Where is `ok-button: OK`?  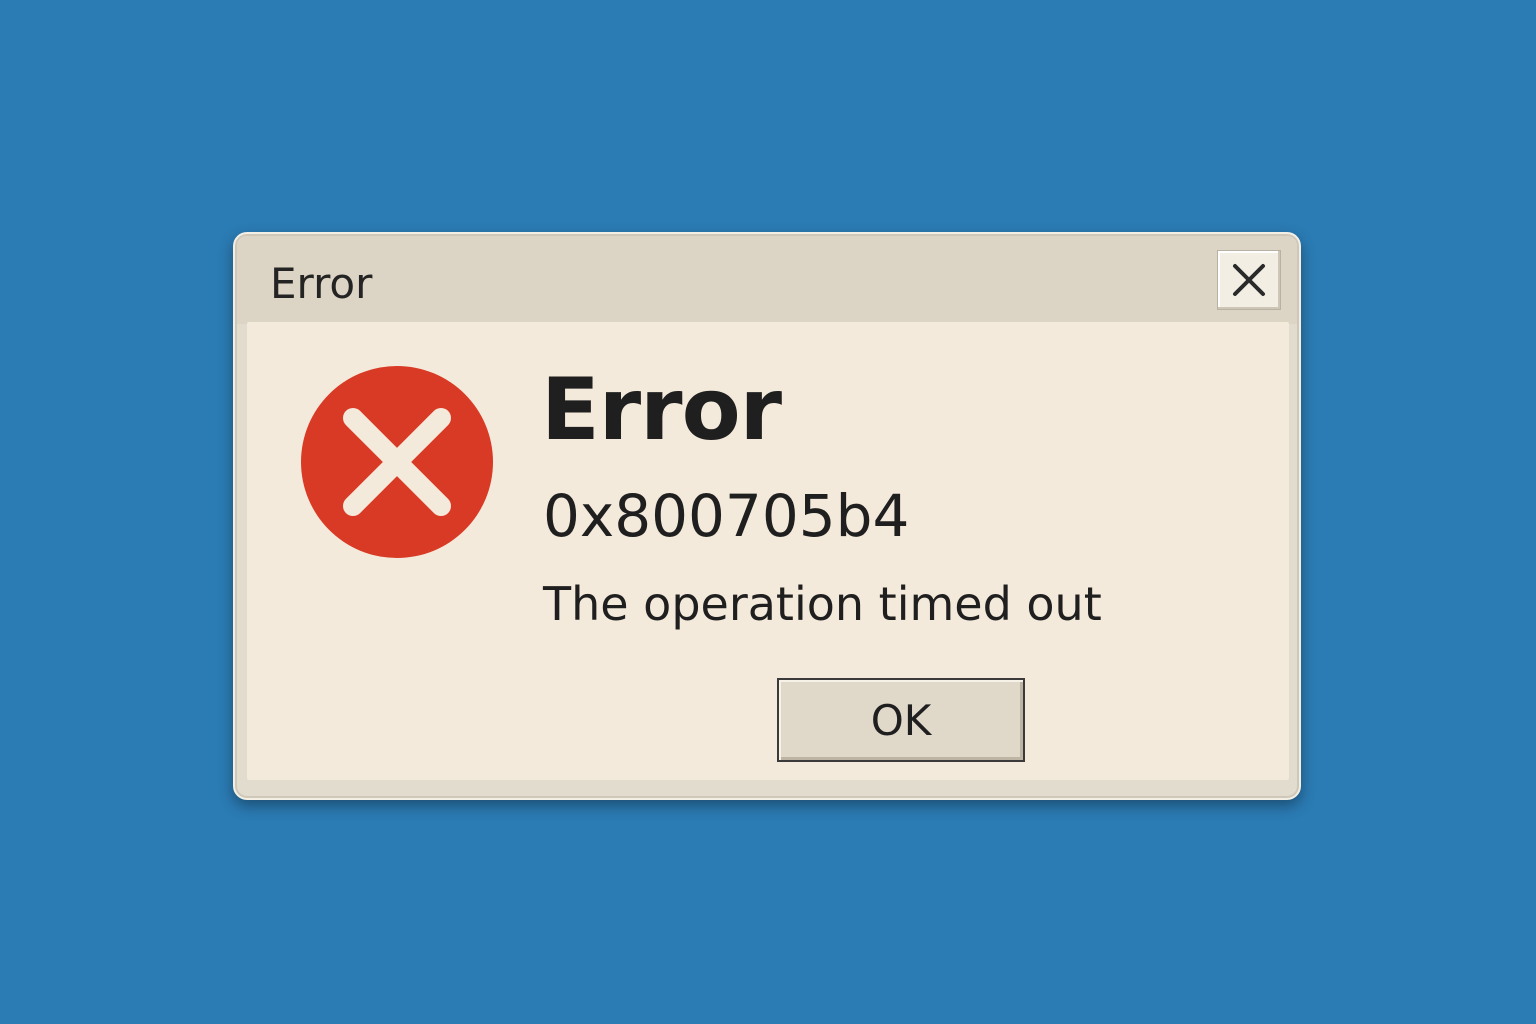
ok-button: OK is located at coordinates (901, 720).